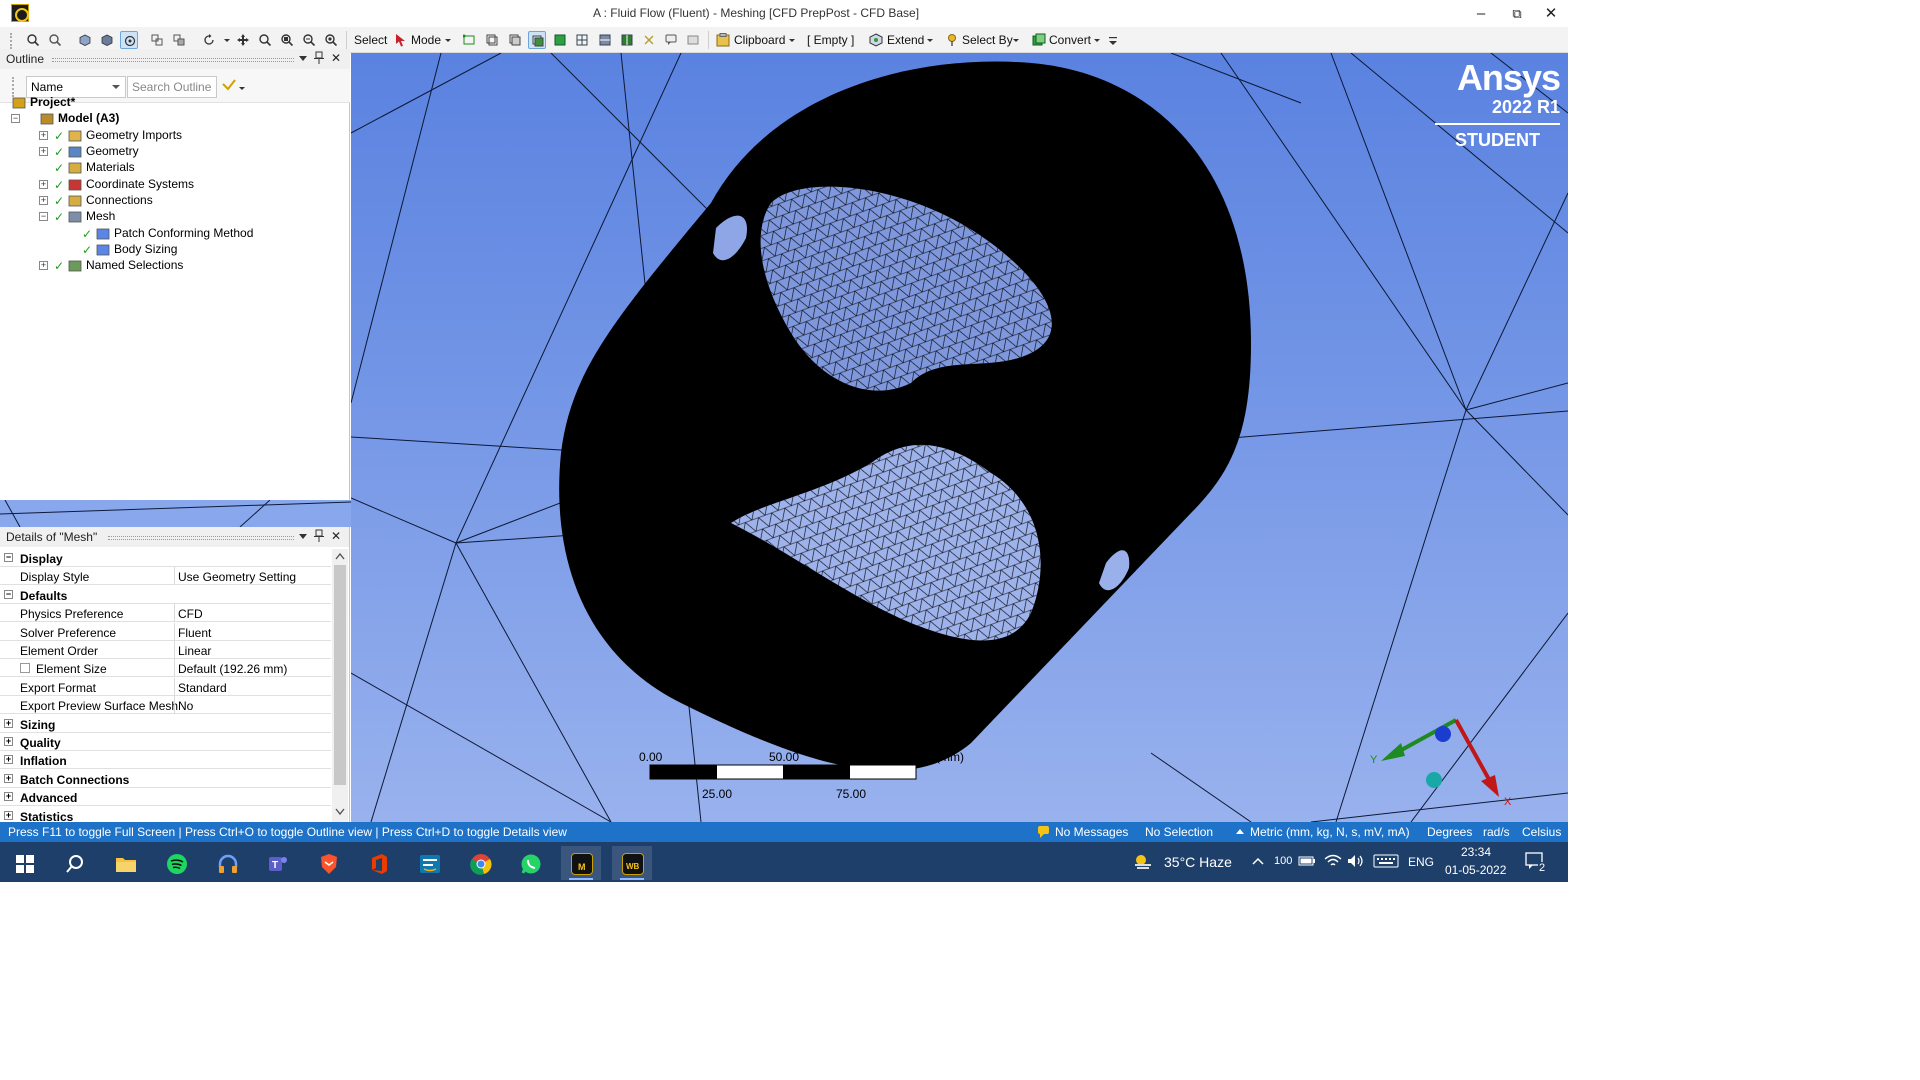  Describe the element at coordinates (340, 675) in the screenshot. I see `details-scroll-thumb` at that location.